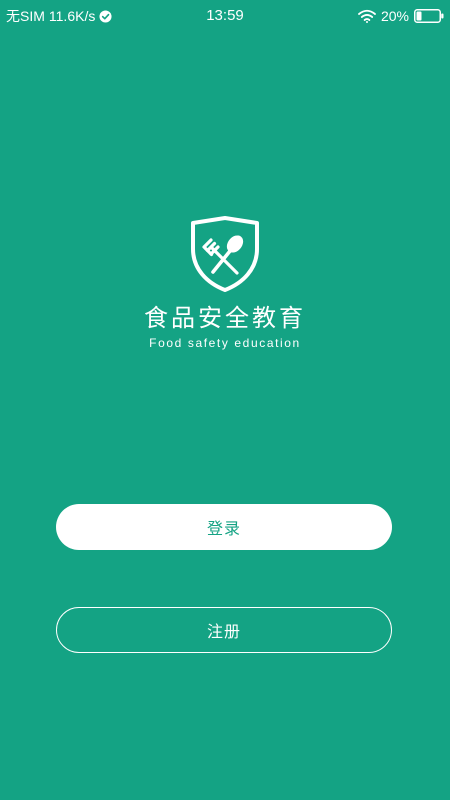  I want to click on register-button-label: 注册, so click(223, 631).